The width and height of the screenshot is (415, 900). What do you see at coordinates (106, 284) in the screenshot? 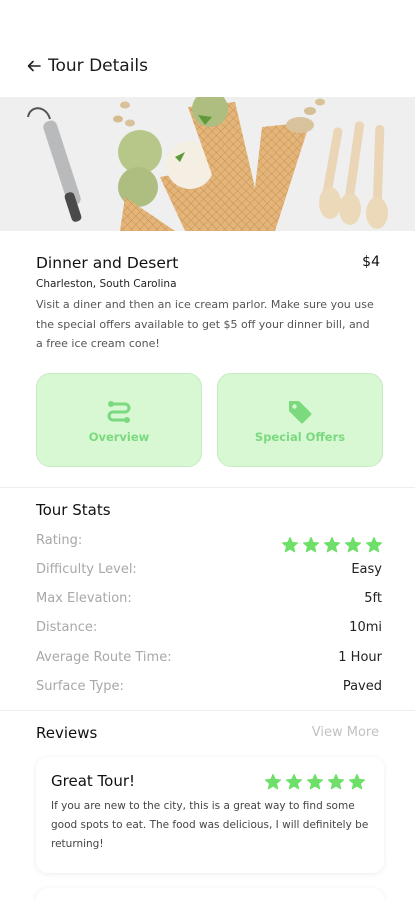
I see `tour-location: Charleston, South Carolina` at bounding box center [106, 284].